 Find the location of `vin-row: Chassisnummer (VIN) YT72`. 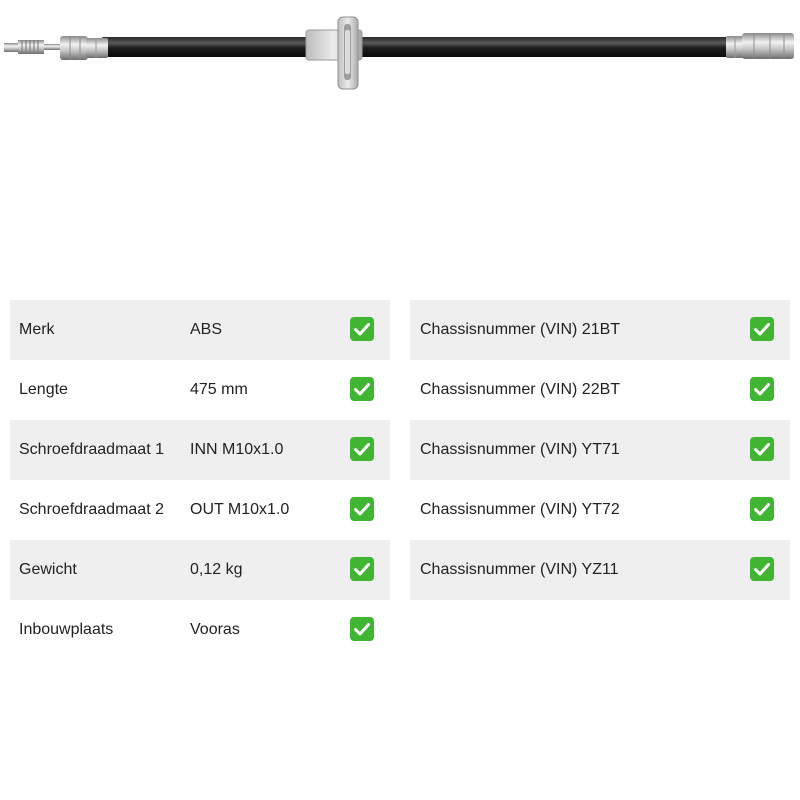

vin-row: Chassisnummer (VIN) YT72 is located at coordinates (600, 510).